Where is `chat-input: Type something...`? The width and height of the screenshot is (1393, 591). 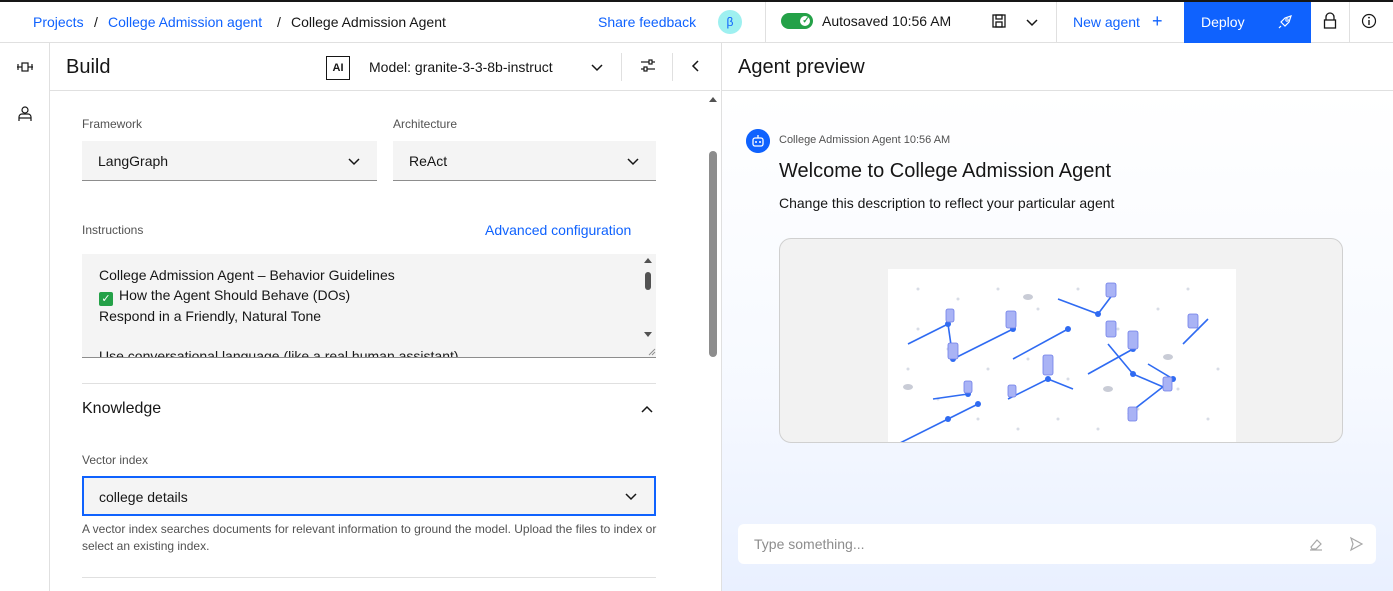
chat-input: Type something... is located at coordinates (1057, 544).